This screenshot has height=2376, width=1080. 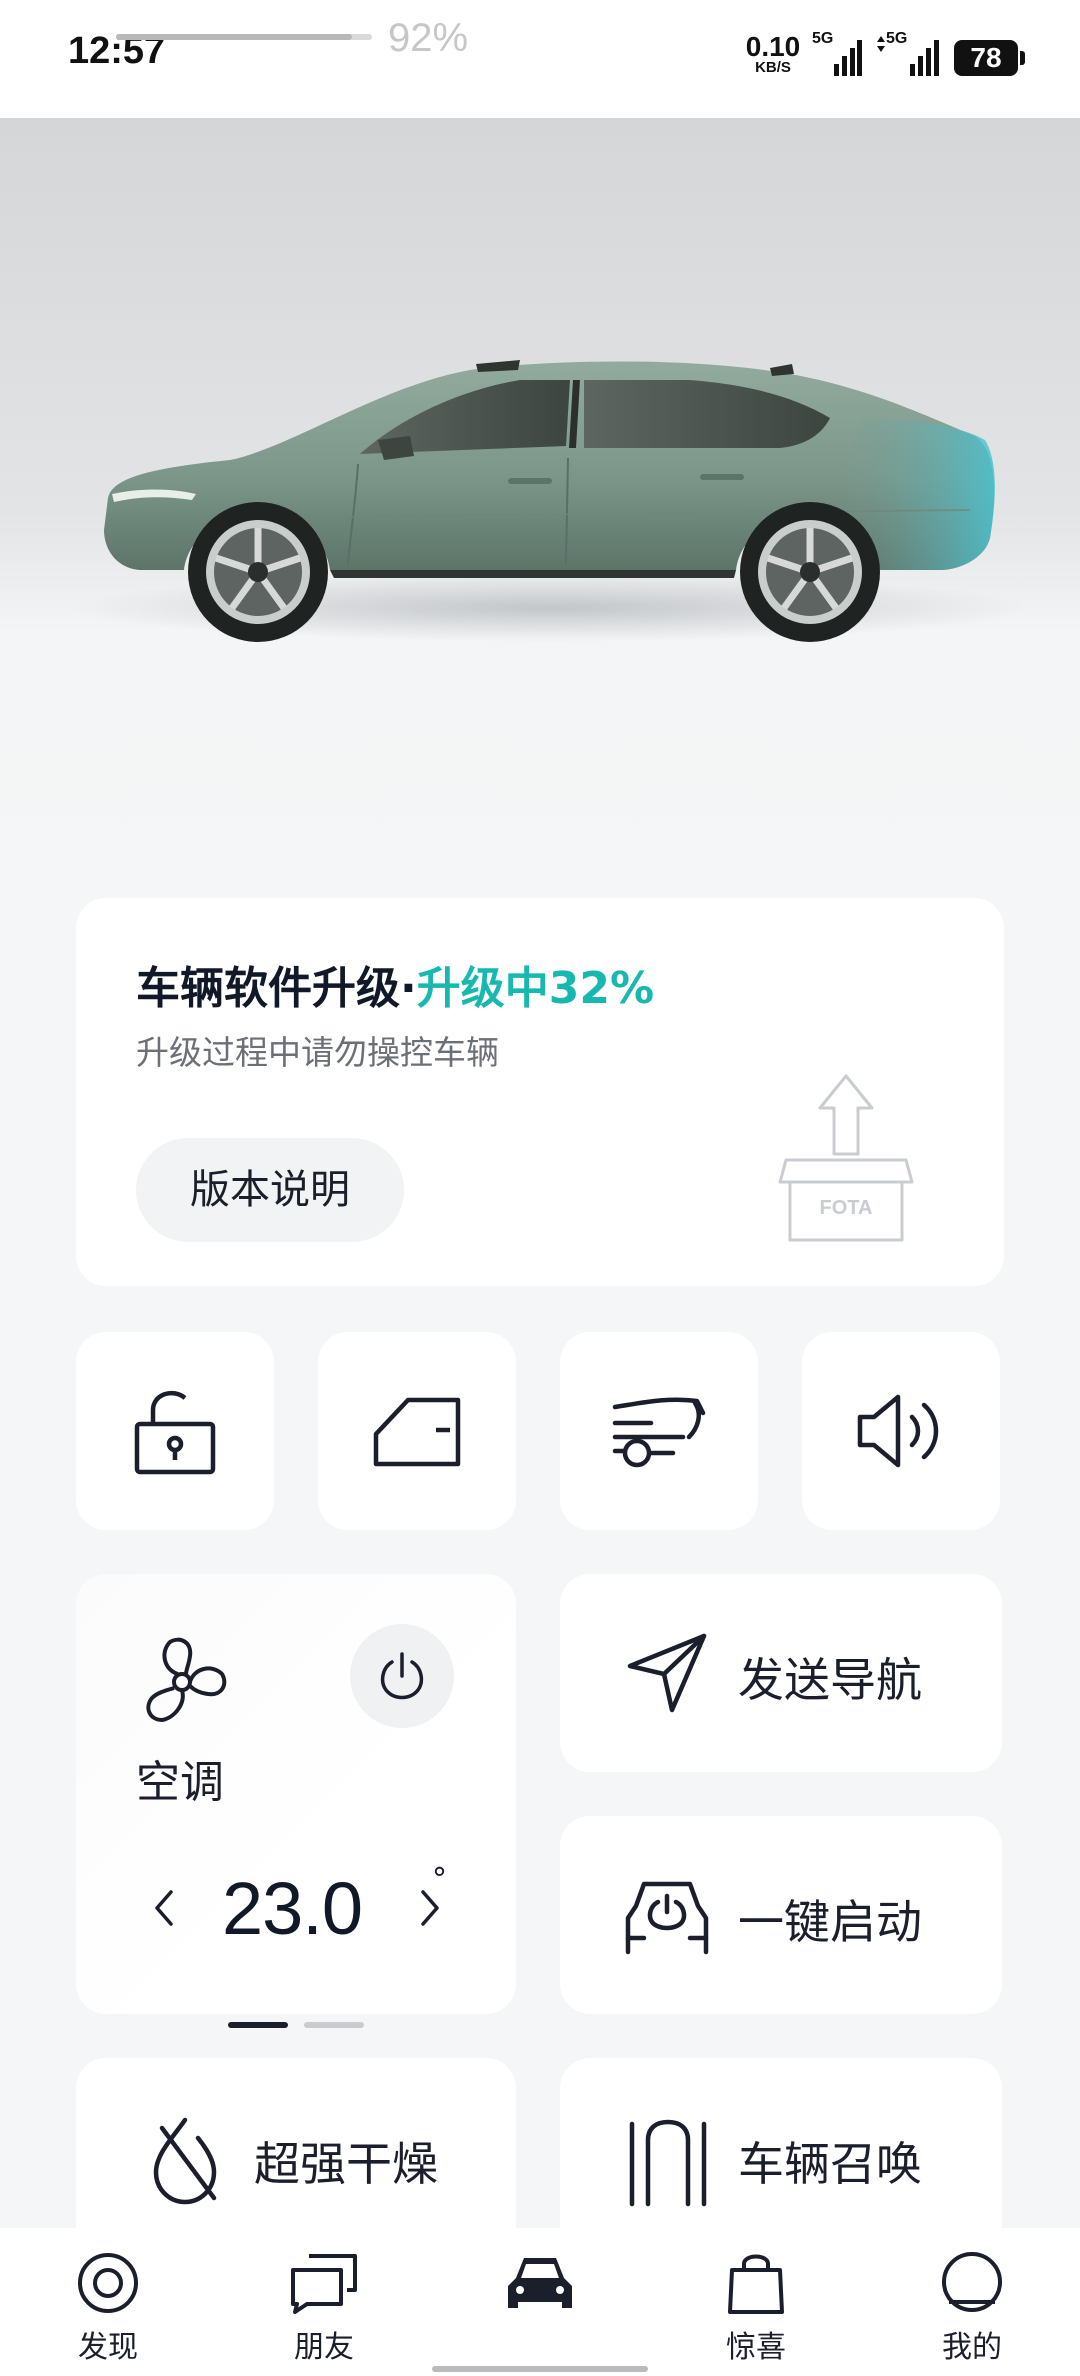 I want to click on trunk-open-icon, so click(x=659, y=1432).